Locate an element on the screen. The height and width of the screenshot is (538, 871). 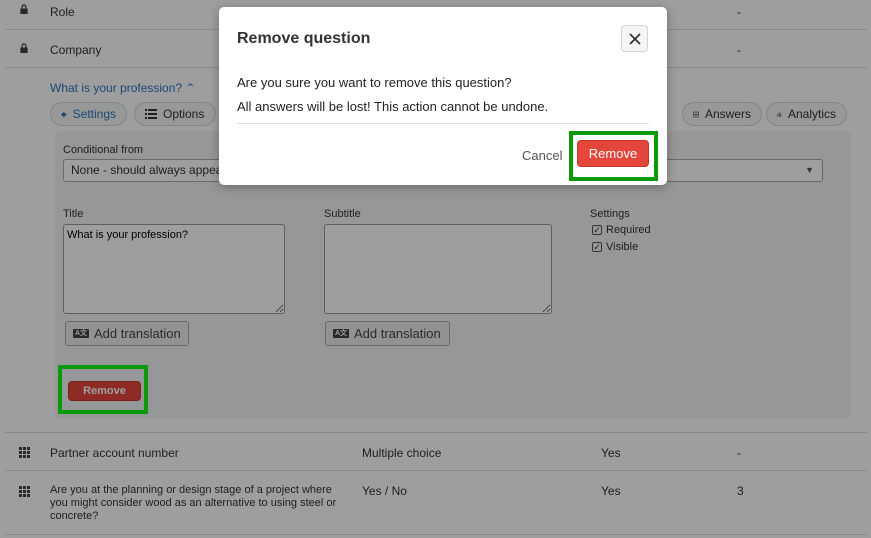
close-icon is located at coordinates (634, 38).